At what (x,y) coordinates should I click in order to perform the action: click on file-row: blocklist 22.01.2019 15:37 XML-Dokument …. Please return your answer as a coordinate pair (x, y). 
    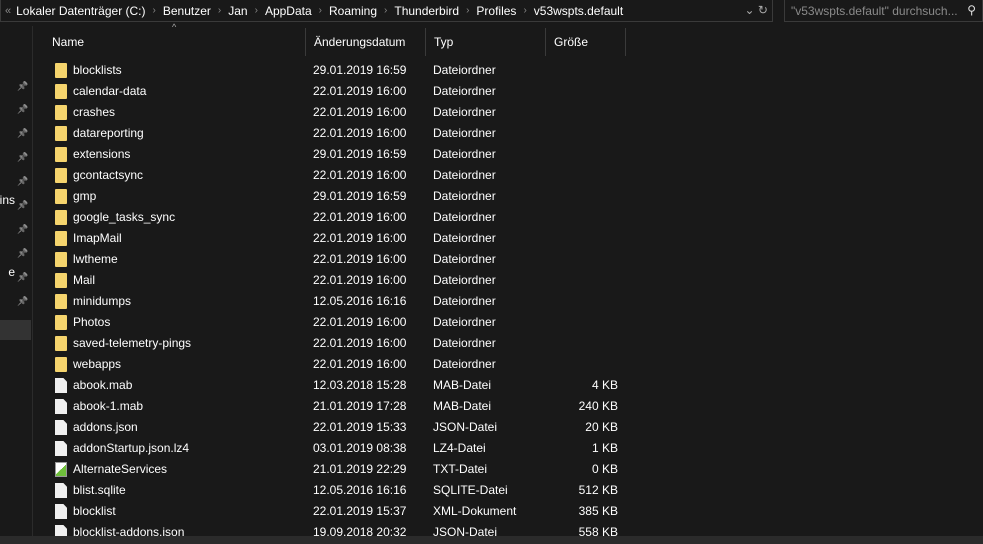
    Looking at the image, I should click on (344, 511).